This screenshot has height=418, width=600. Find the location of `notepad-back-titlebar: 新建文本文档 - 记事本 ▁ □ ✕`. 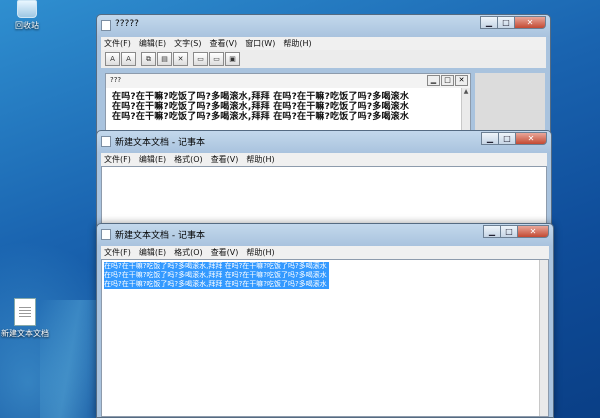

notepad-back-titlebar: 新建文本文档 - 记事本 ▁ □ ✕ is located at coordinates (324, 142).